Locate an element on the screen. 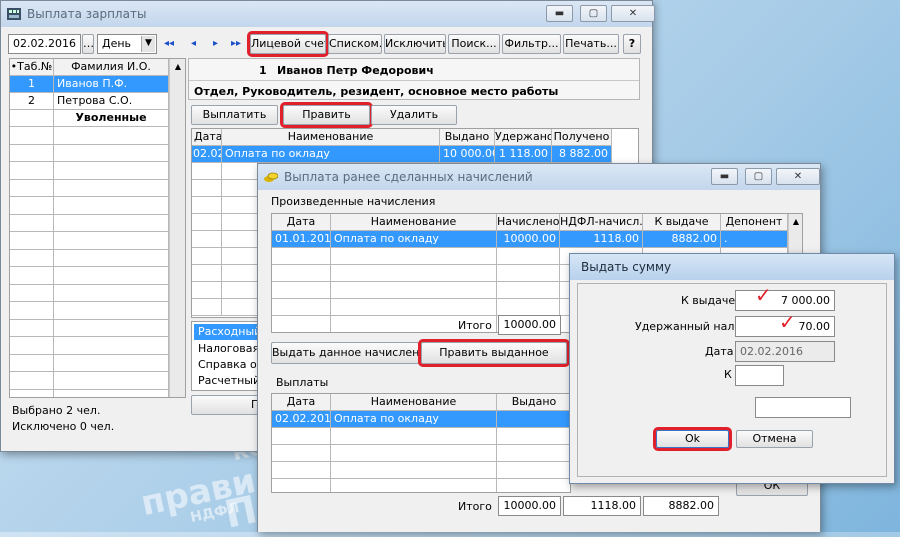 The width and height of the screenshot is (900, 537). emp-header-name: Фамилия И.О. is located at coordinates (111, 67).